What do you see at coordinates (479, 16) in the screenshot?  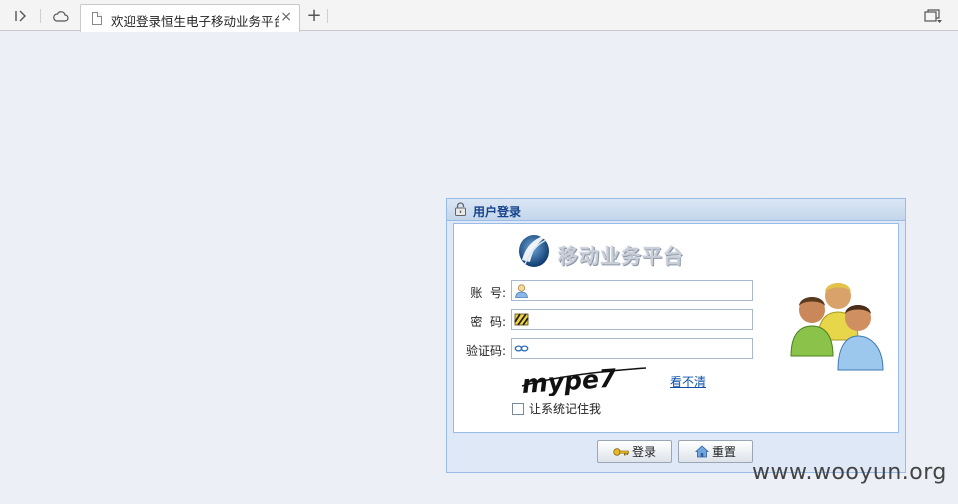 I see `browser-tab-strip: 欢迎登录恒生电子移动业务平台 × +` at bounding box center [479, 16].